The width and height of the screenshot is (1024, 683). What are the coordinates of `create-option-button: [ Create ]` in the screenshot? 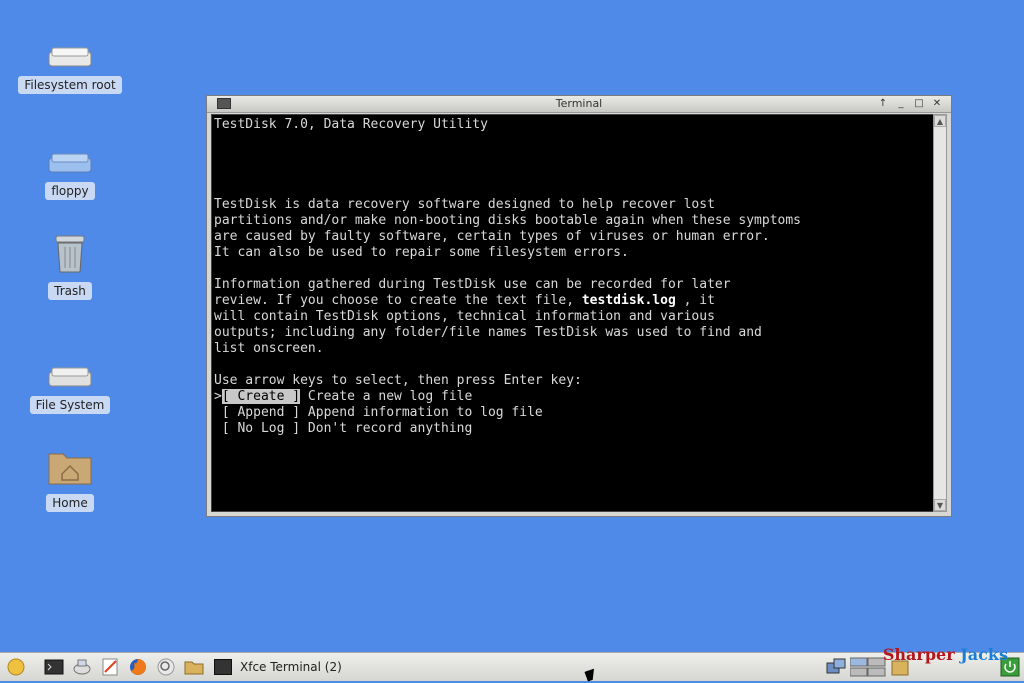 It's located at (261, 396).